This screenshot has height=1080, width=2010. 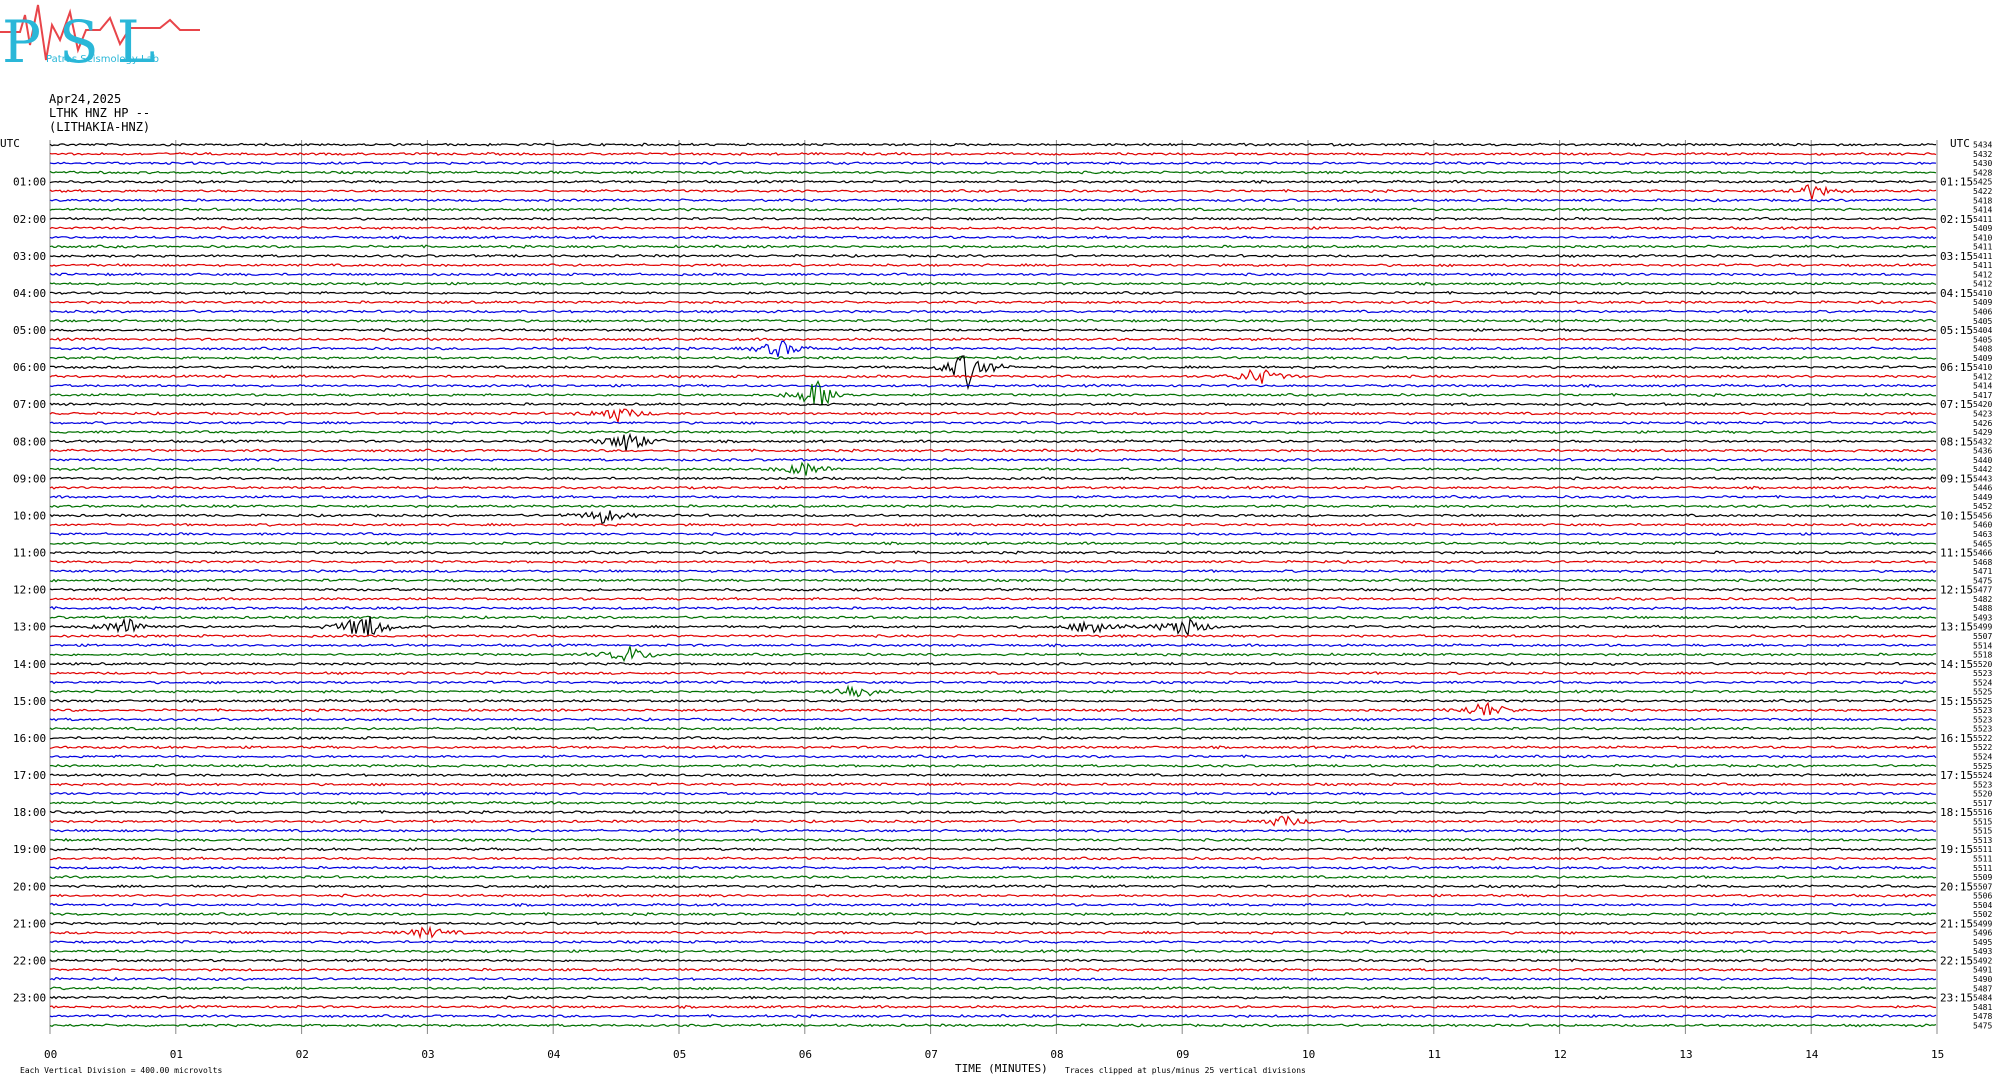 What do you see at coordinates (1982, 1025) in the screenshot?
I see `trace-count-label: 5475` at bounding box center [1982, 1025].